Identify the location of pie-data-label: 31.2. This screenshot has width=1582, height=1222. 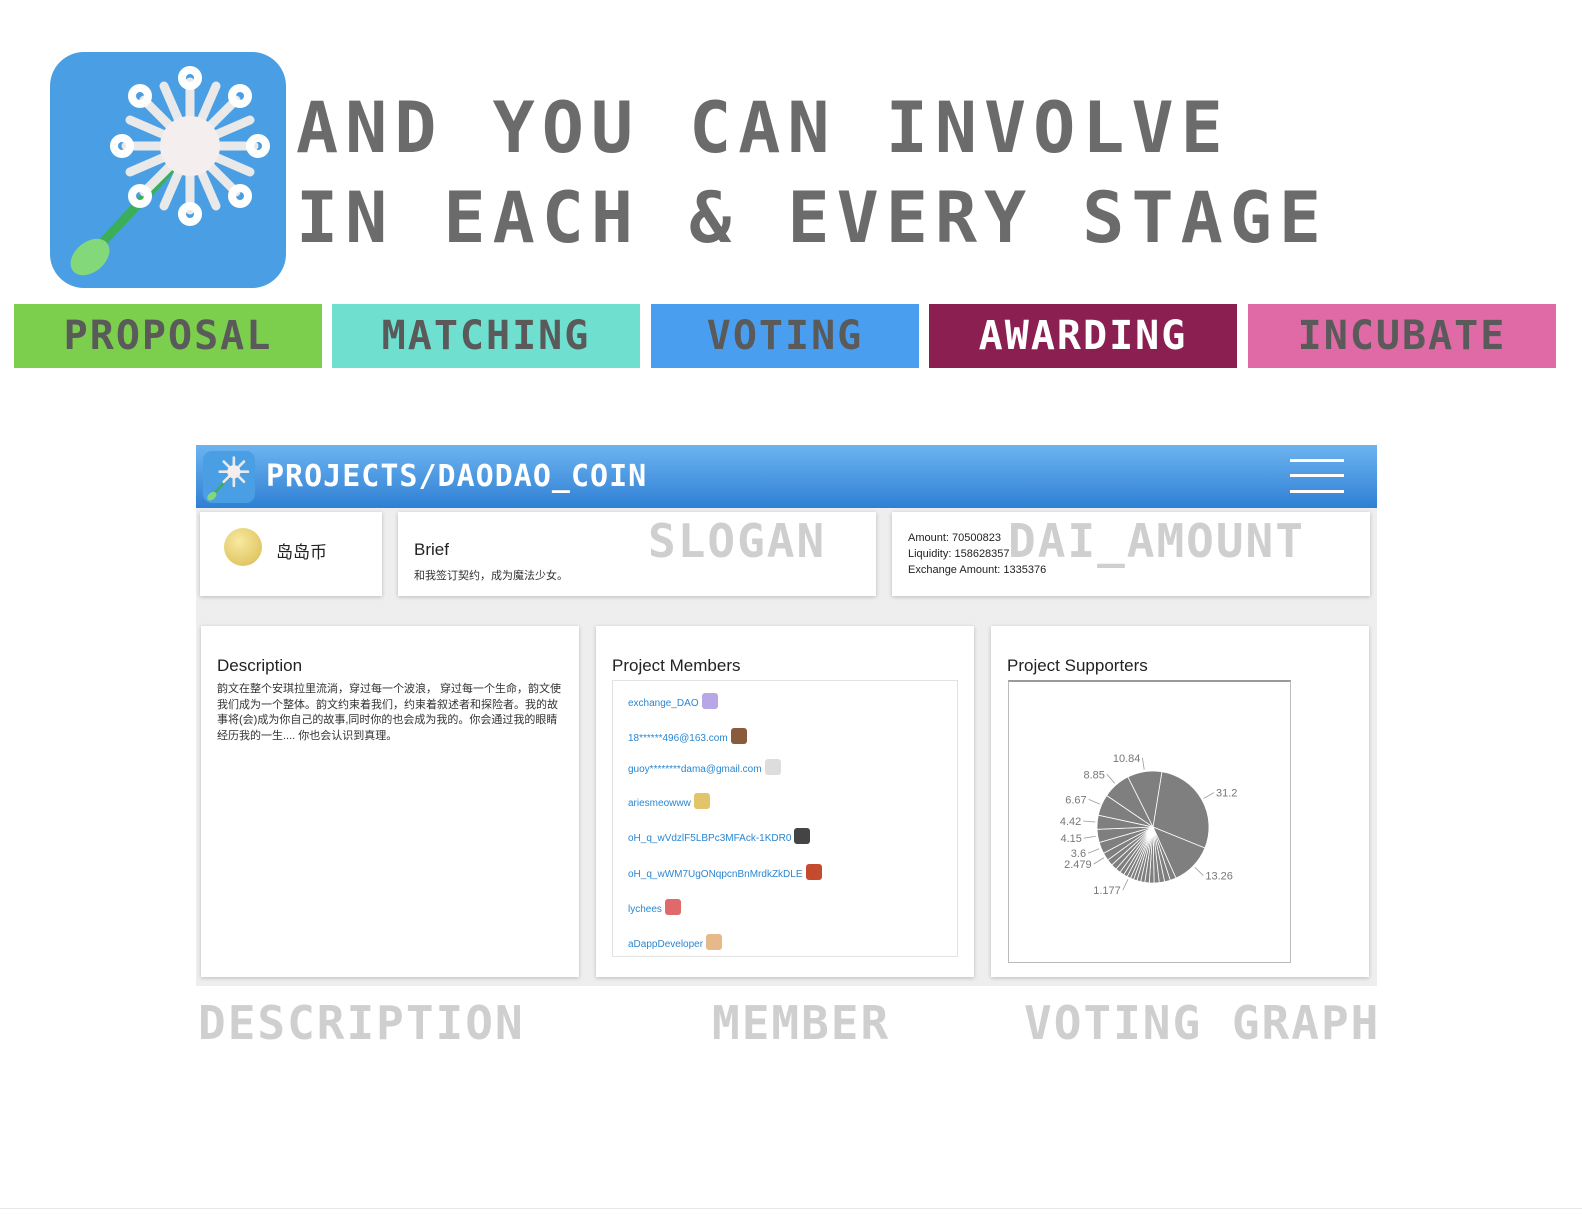
(1226, 794).